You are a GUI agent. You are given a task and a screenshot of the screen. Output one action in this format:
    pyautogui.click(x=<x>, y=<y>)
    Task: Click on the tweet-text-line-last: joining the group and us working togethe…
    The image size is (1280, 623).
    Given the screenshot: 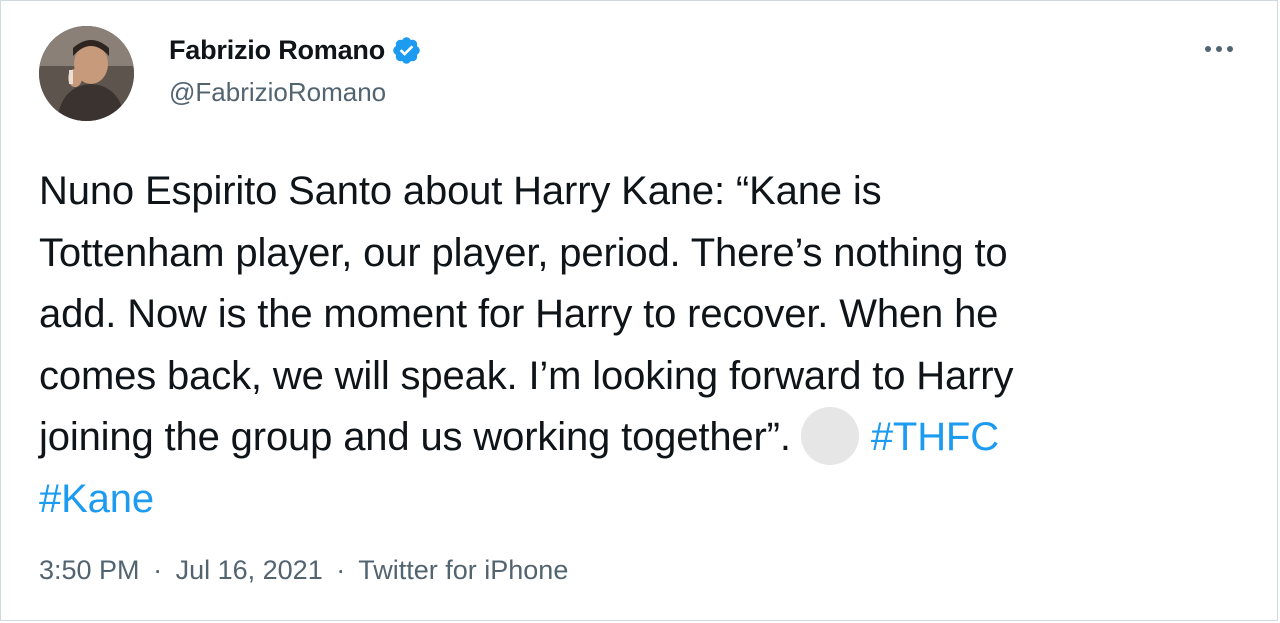 What is the action you would take?
    pyautogui.click(x=646, y=438)
    